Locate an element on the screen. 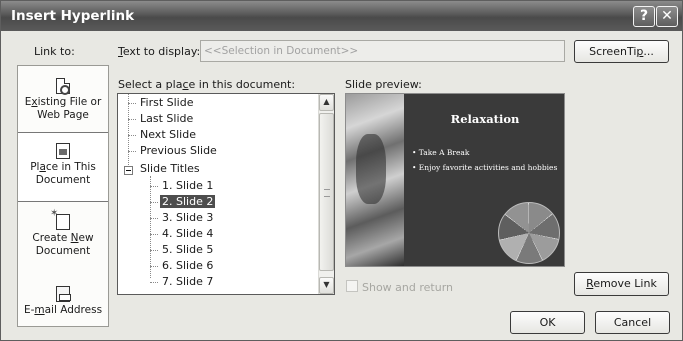 This screenshot has height=341, width=683. link-place-in-this-document: Place in This Document is located at coordinates (63, 167).